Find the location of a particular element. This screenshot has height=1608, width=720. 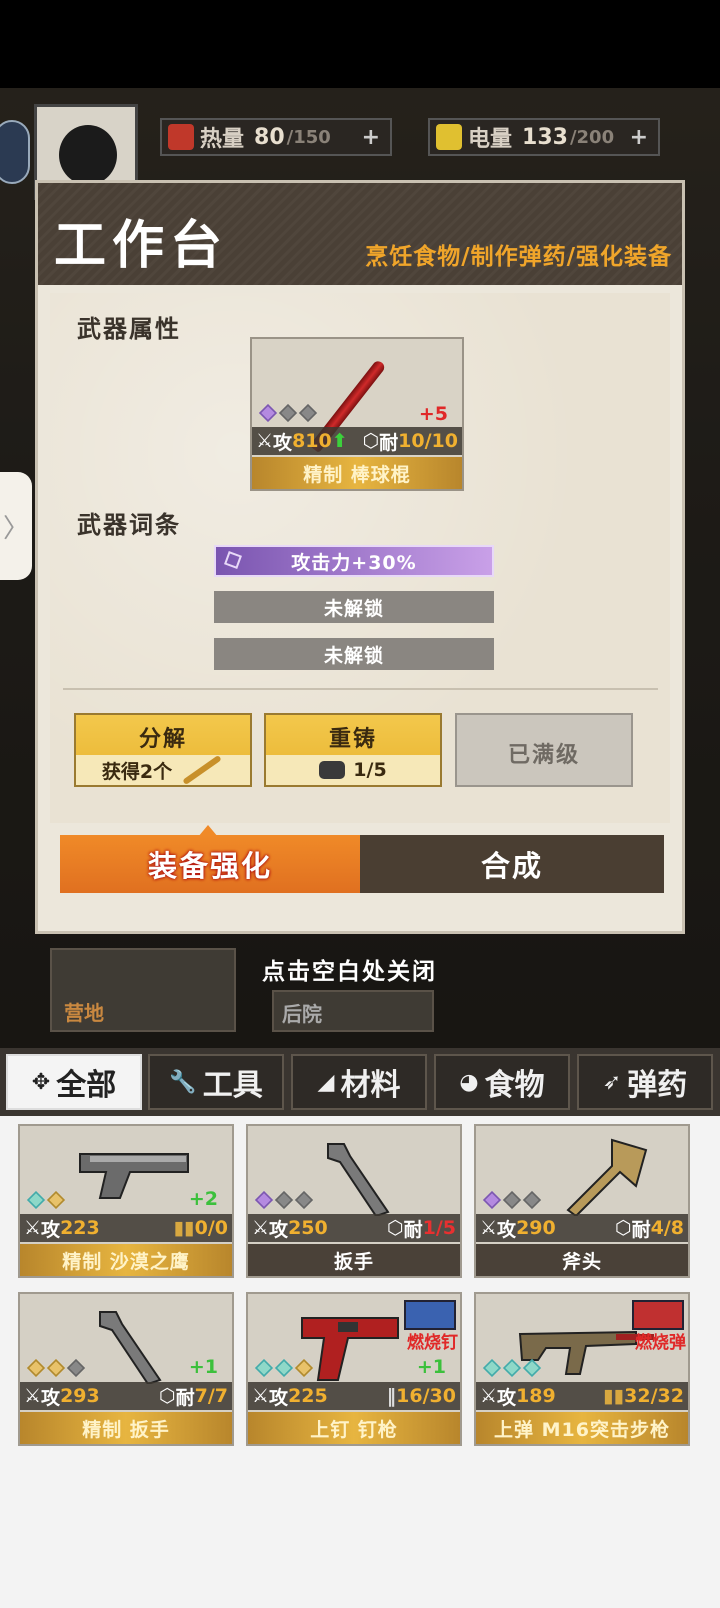

flame-icon is located at coordinates (181, 137).